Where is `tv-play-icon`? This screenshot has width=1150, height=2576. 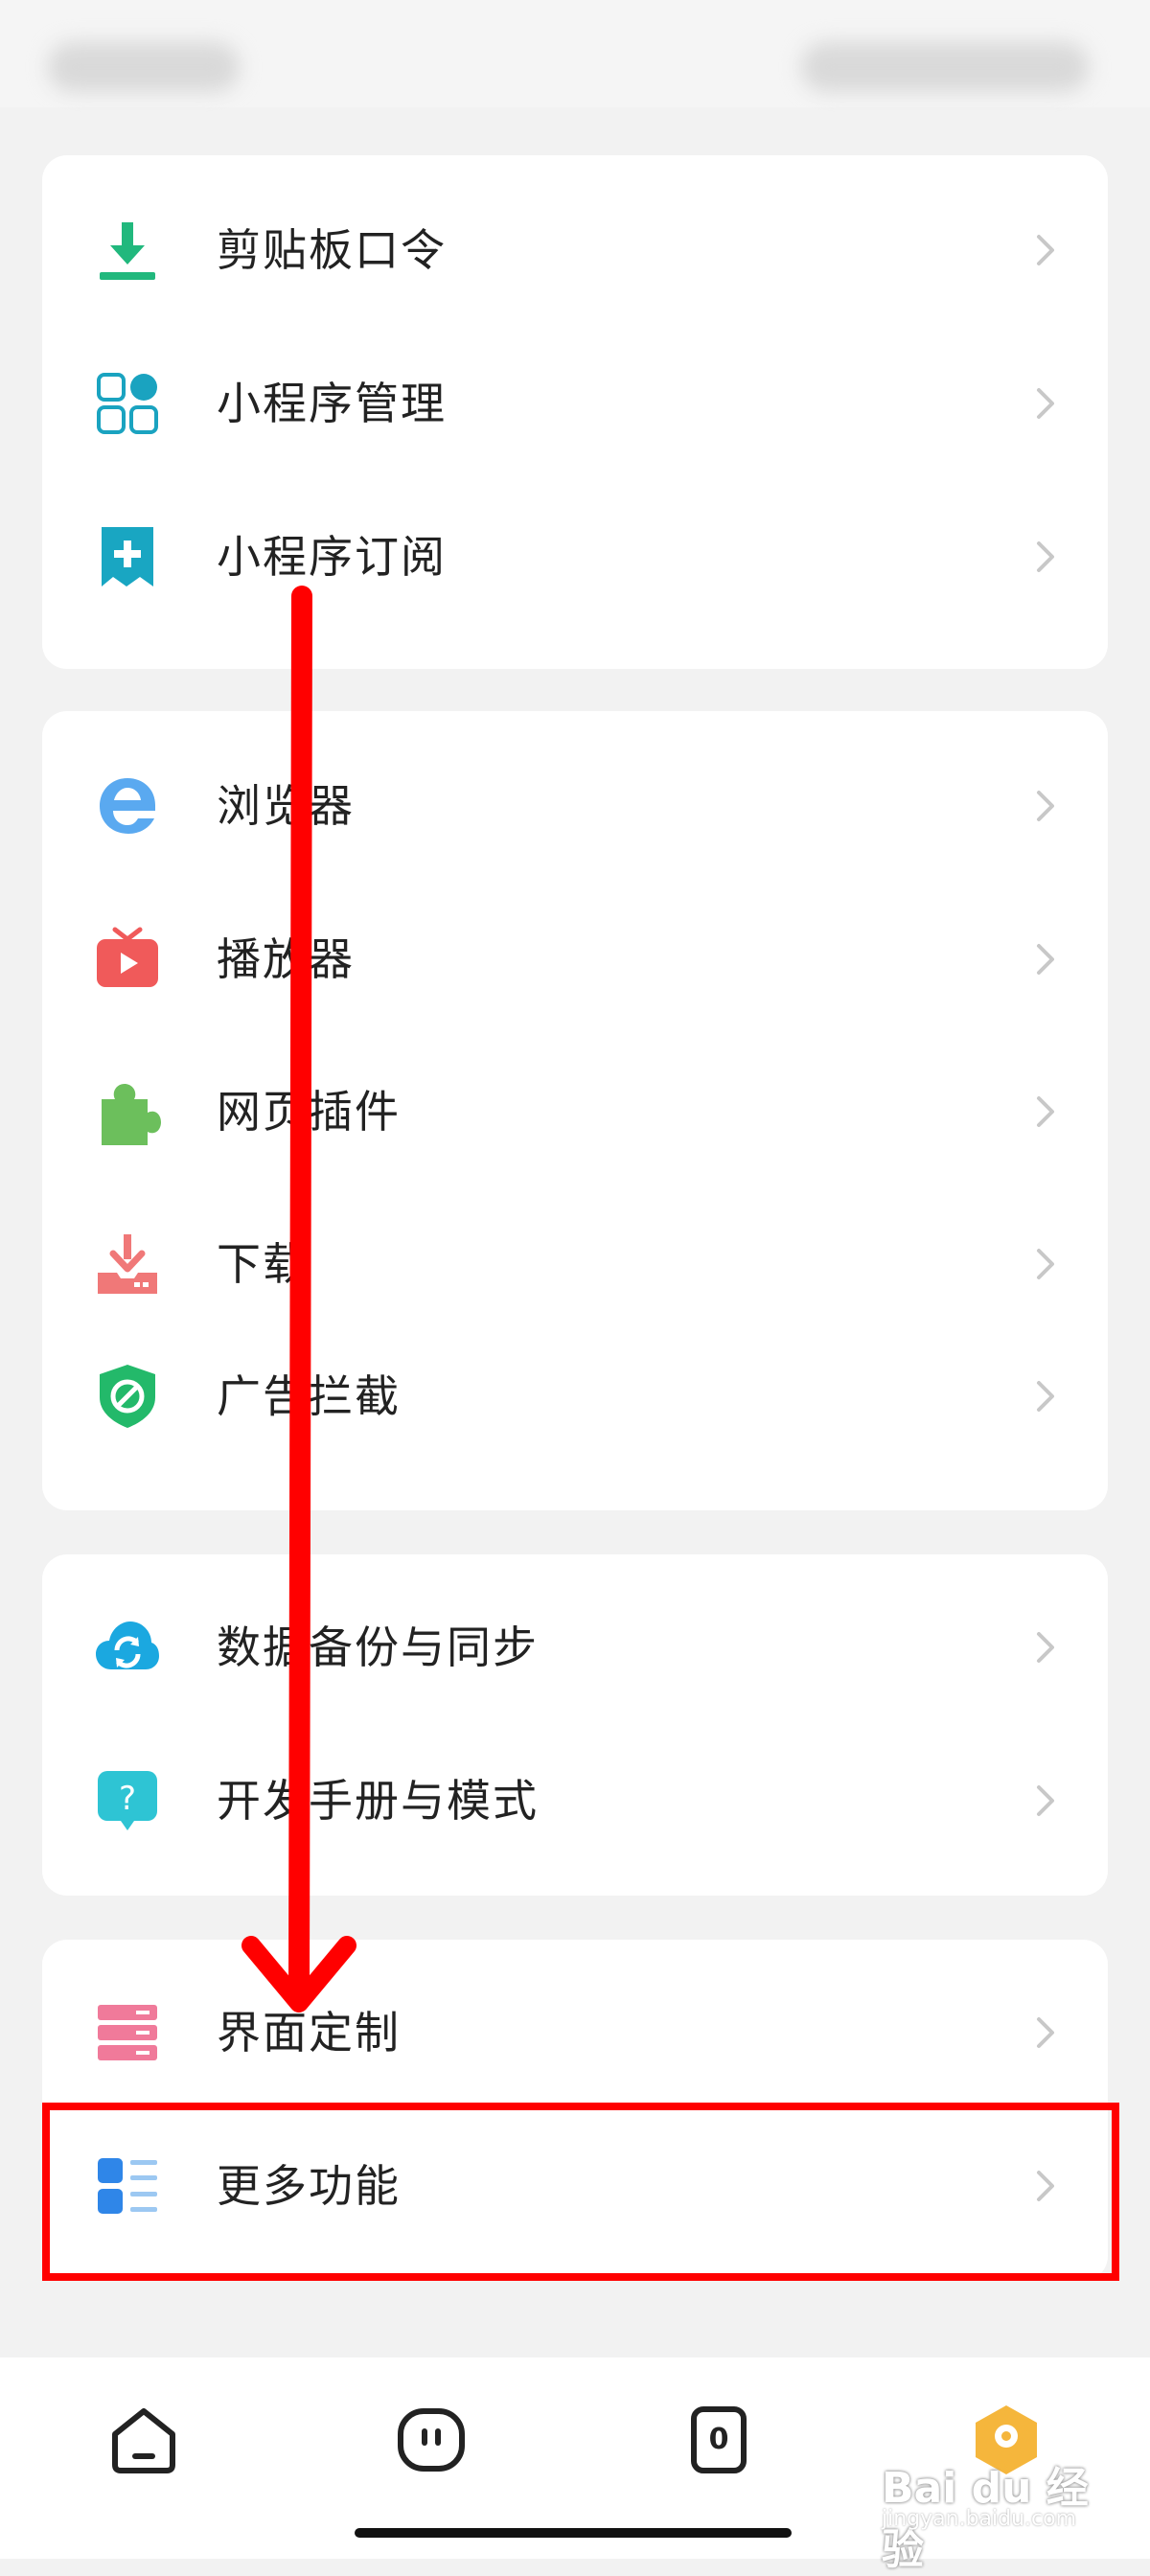
tv-play-icon is located at coordinates (127, 959).